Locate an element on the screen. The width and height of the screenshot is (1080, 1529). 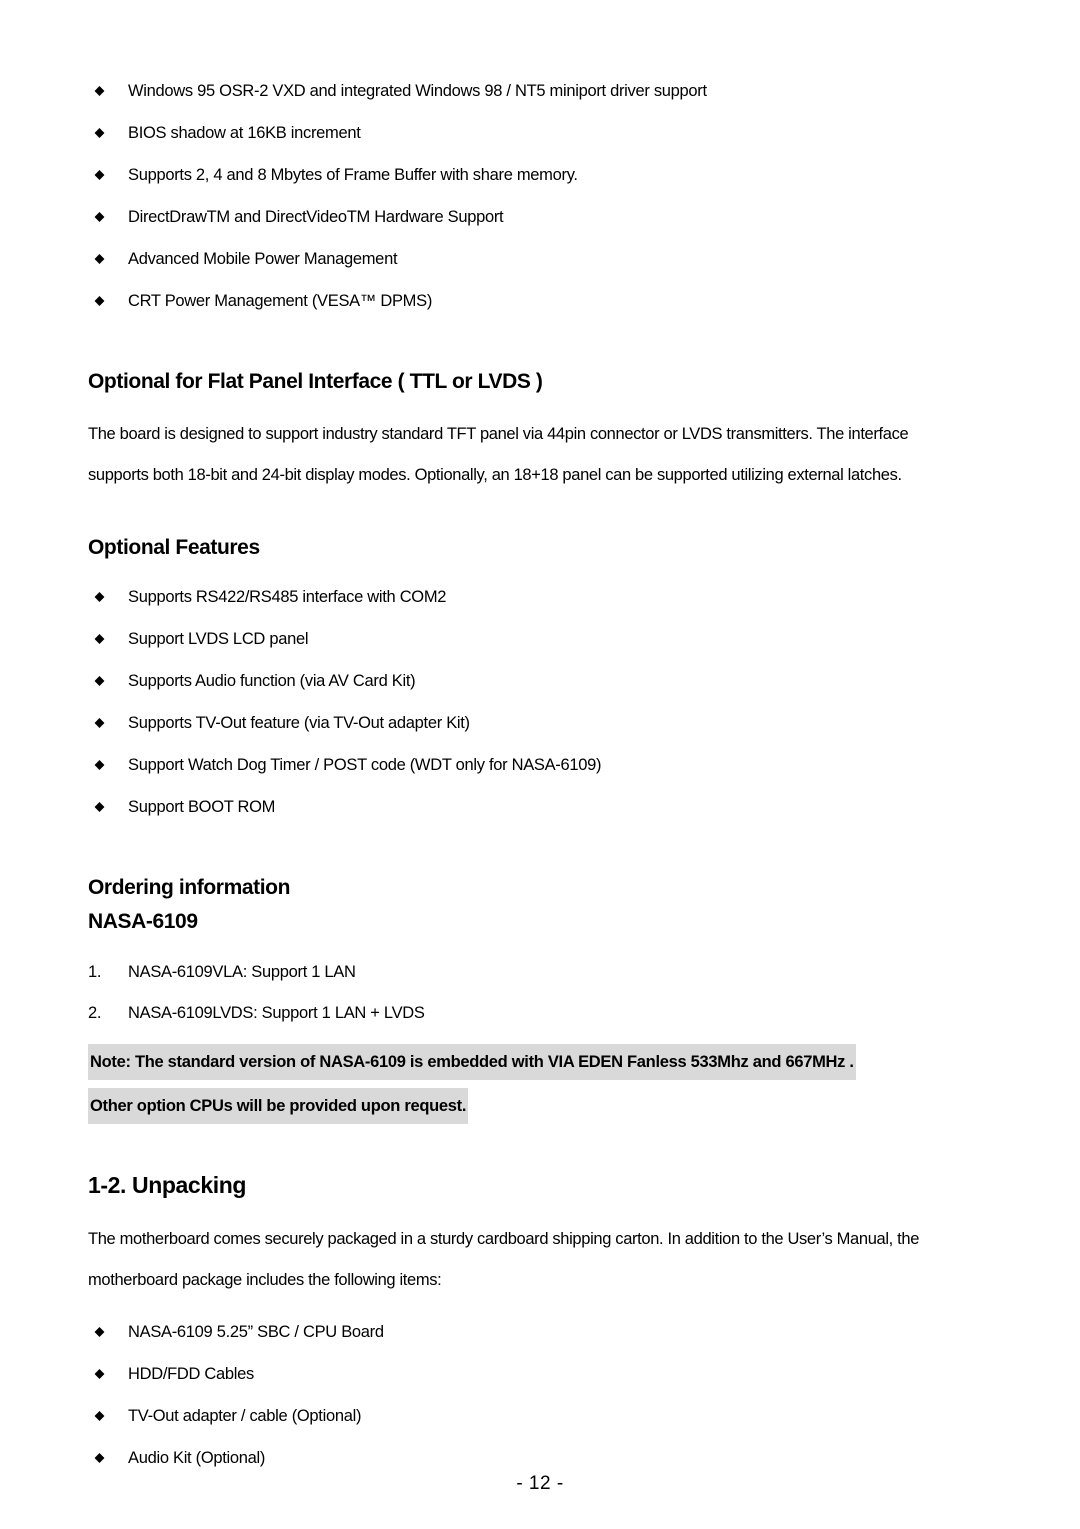
list-item: BIOS shadow at 16KB increment is located at coordinates (540, 133).